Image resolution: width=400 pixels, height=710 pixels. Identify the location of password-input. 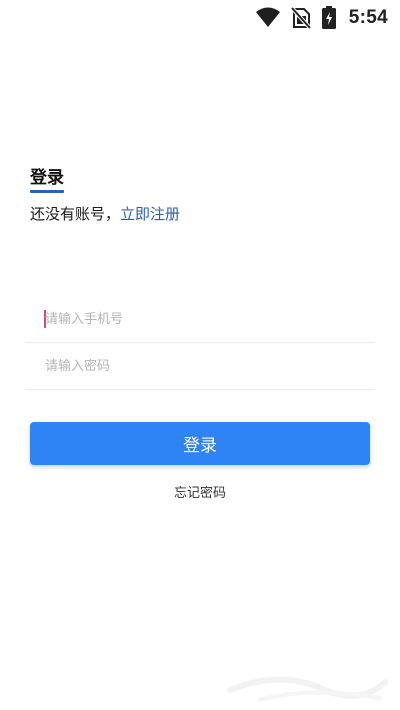
(205, 366).